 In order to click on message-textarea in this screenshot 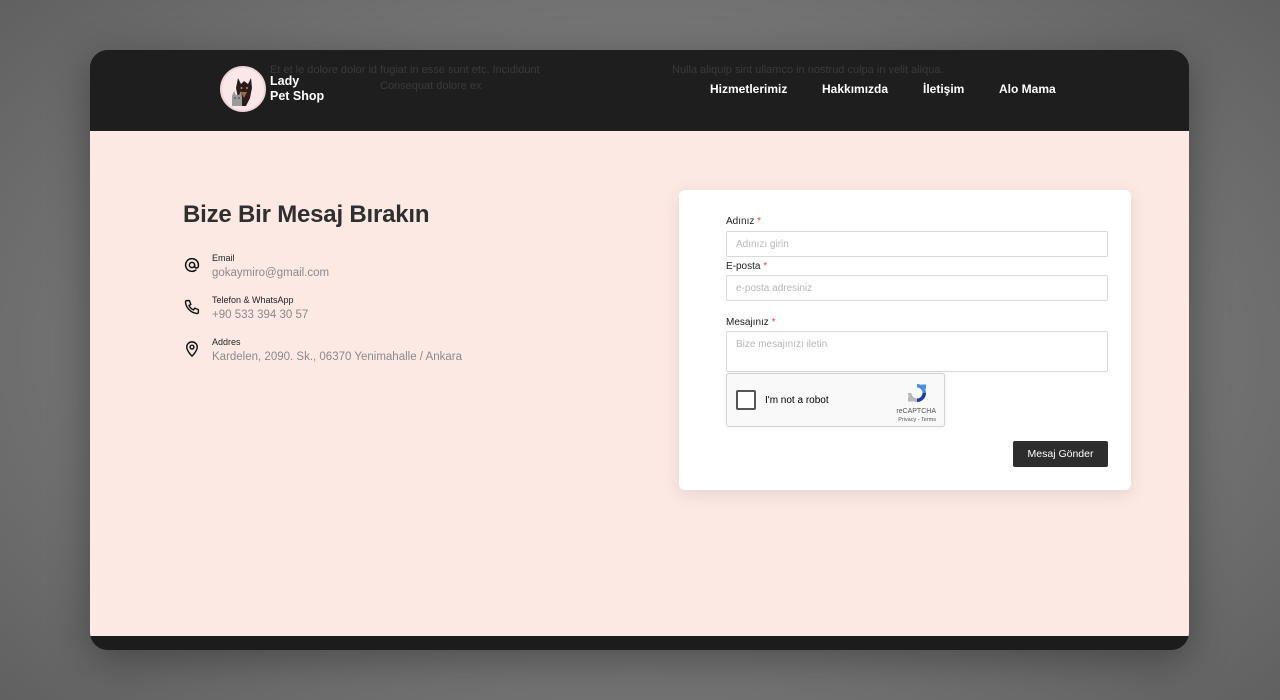, I will do `click(917, 351)`.